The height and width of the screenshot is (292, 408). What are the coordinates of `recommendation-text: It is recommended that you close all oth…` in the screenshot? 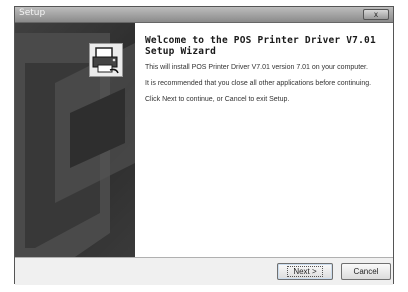 It's located at (258, 83).